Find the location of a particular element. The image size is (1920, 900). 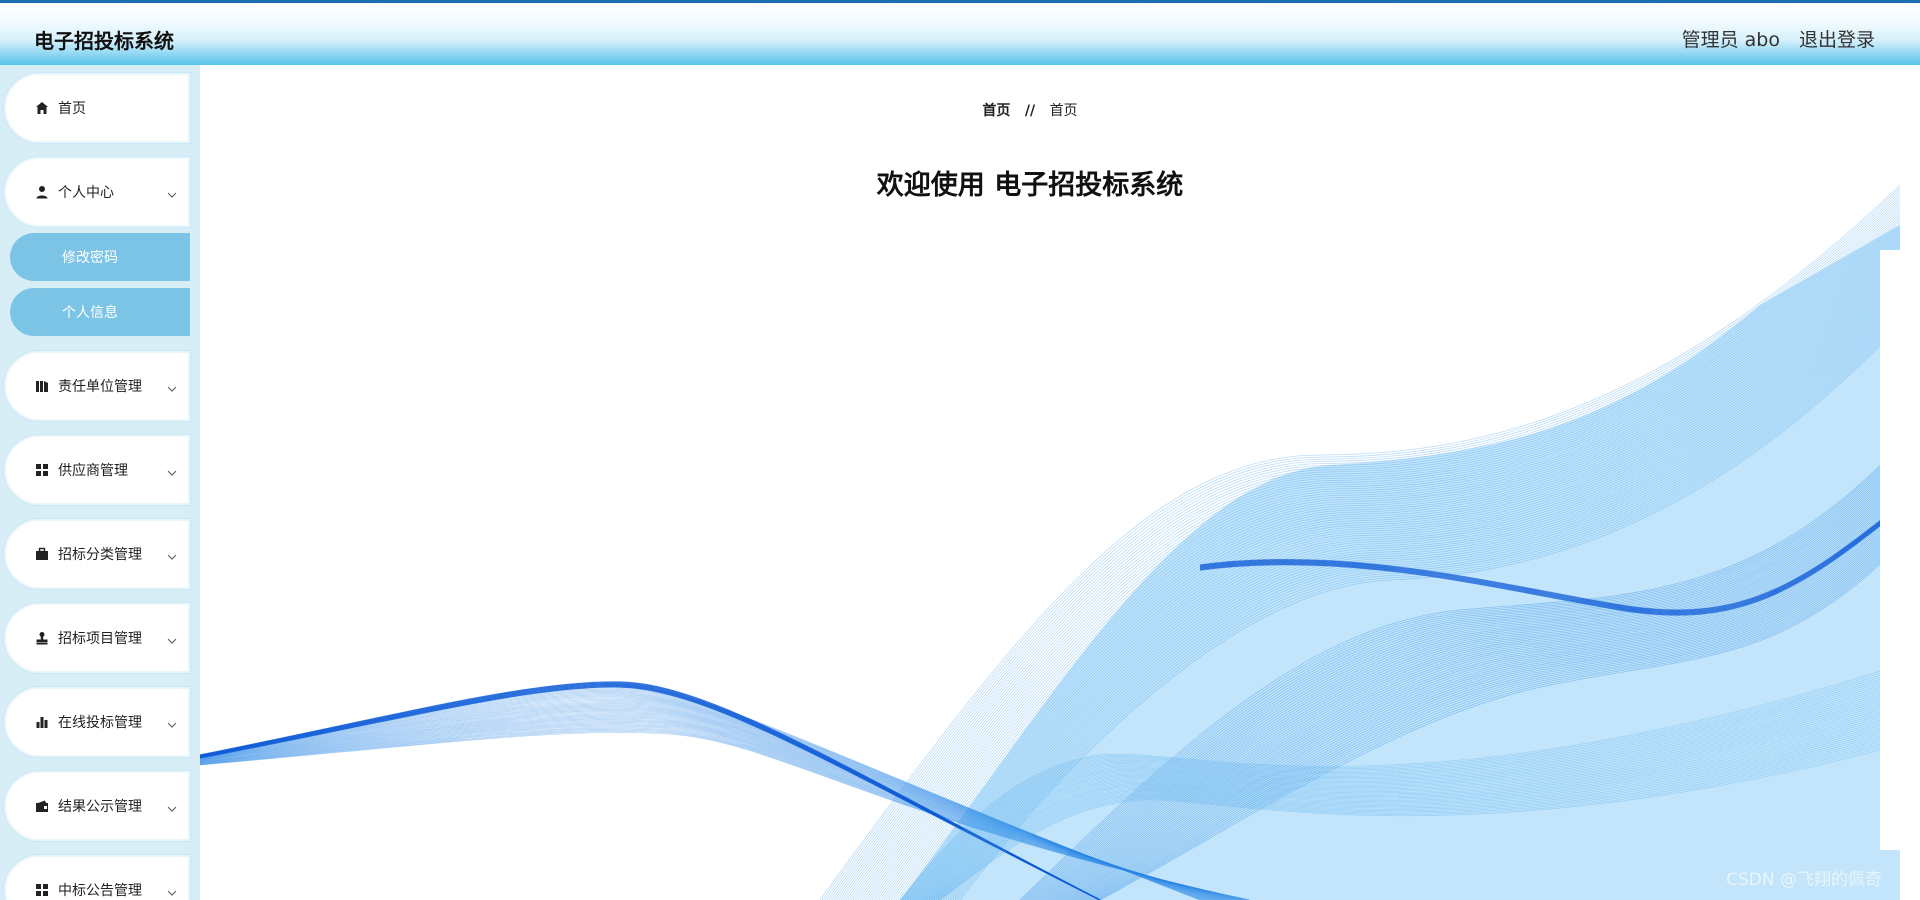

submenu-item-change-password: 修改密码 is located at coordinates (100, 257).